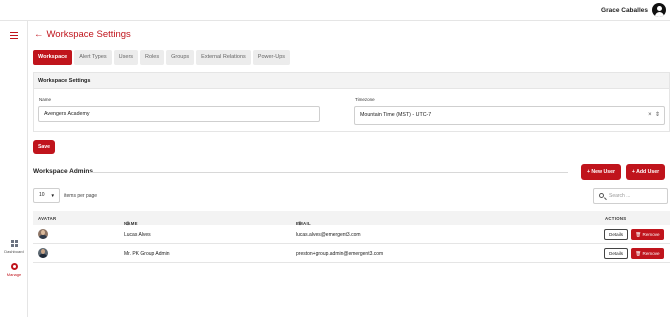 The height and width of the screenshot is (317, 670). I want to click on save-button: Save, so click(44, 147).